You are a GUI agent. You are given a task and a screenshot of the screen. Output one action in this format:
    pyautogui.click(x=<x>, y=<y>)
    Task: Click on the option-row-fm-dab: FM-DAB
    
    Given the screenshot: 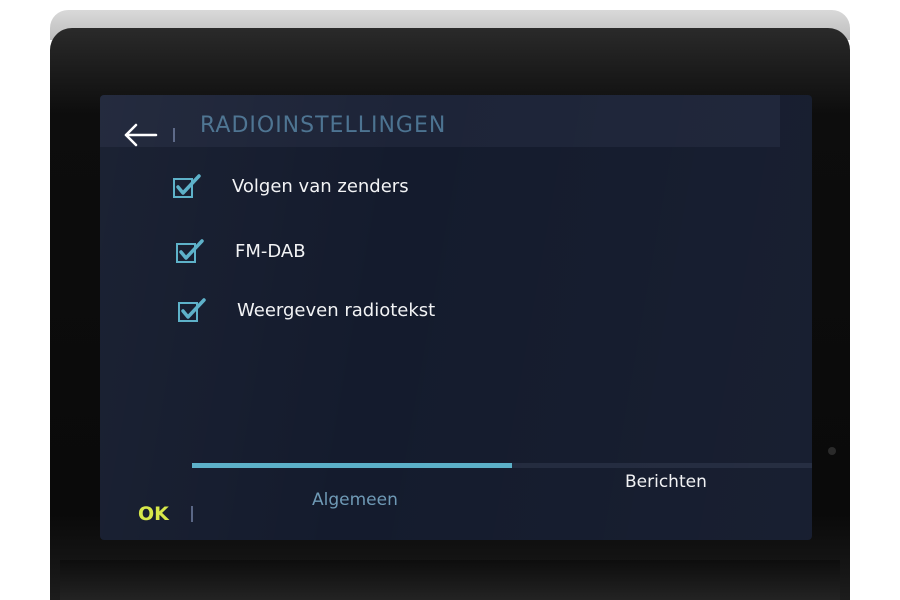 What is the action you would take?
    pyautogui.click(x=240, y=251)
    